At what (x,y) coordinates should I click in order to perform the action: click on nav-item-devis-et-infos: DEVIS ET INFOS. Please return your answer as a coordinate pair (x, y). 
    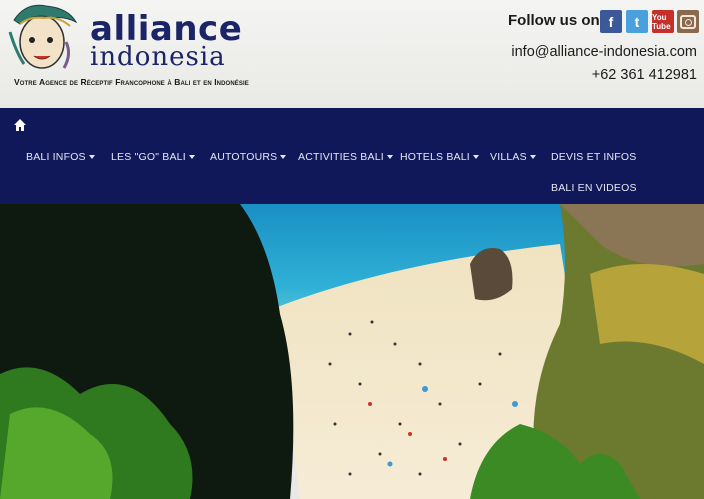
    Looking at the image, I should click on (593, 157).